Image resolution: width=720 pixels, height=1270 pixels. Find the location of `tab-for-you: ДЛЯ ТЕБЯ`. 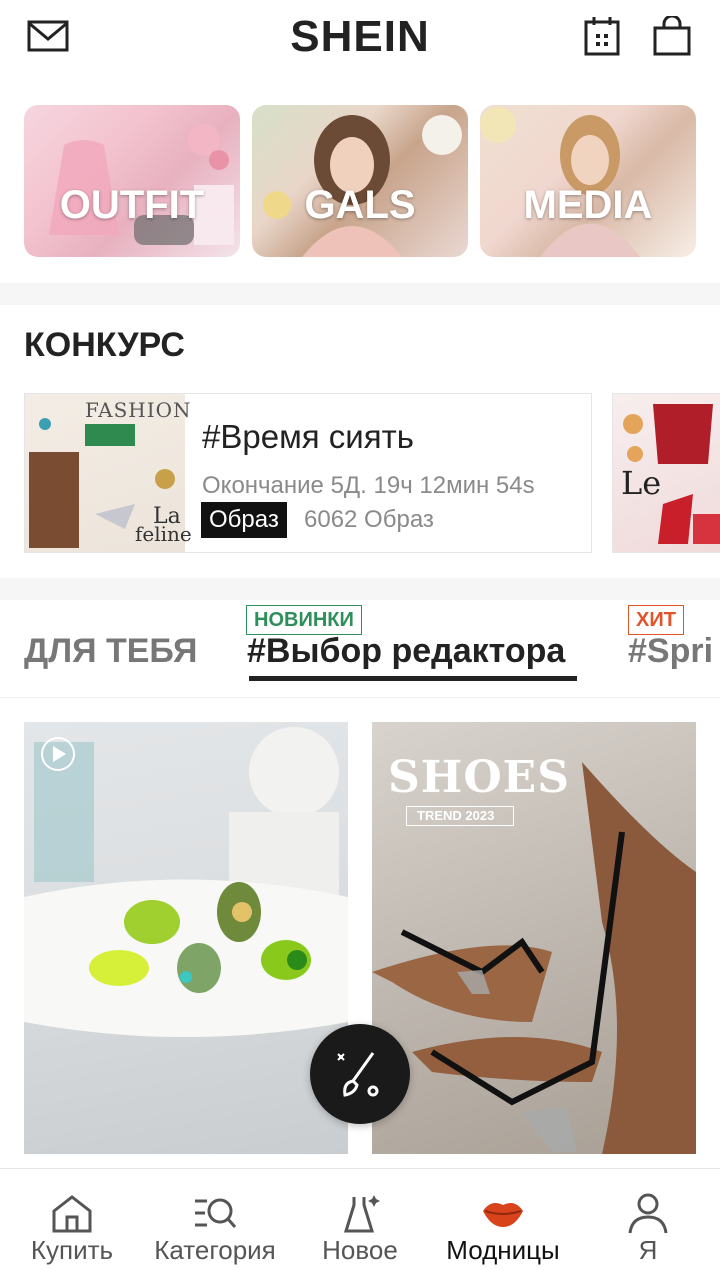

tab-for-you: ДЛЯ ТЕБЯ is located at coordinates (110, 651).